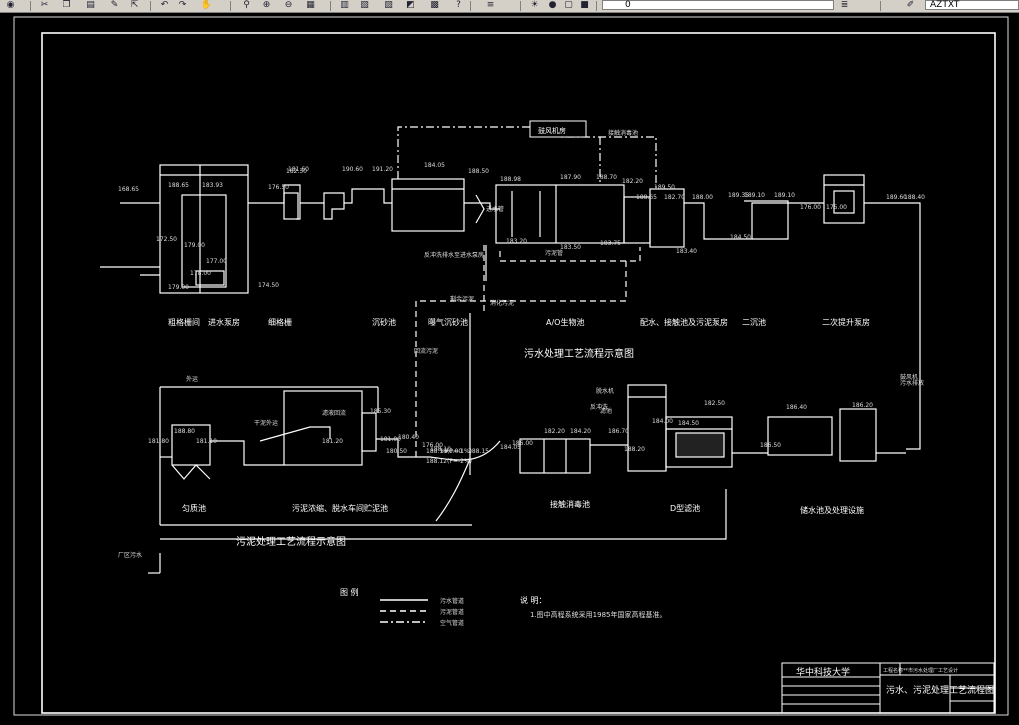 Image resolution: width=1019 pixels, height=725 pixels. Describe the element at coordinates (610, 243) in the screenshot. I see `elevation-label: 183.75` at that location.